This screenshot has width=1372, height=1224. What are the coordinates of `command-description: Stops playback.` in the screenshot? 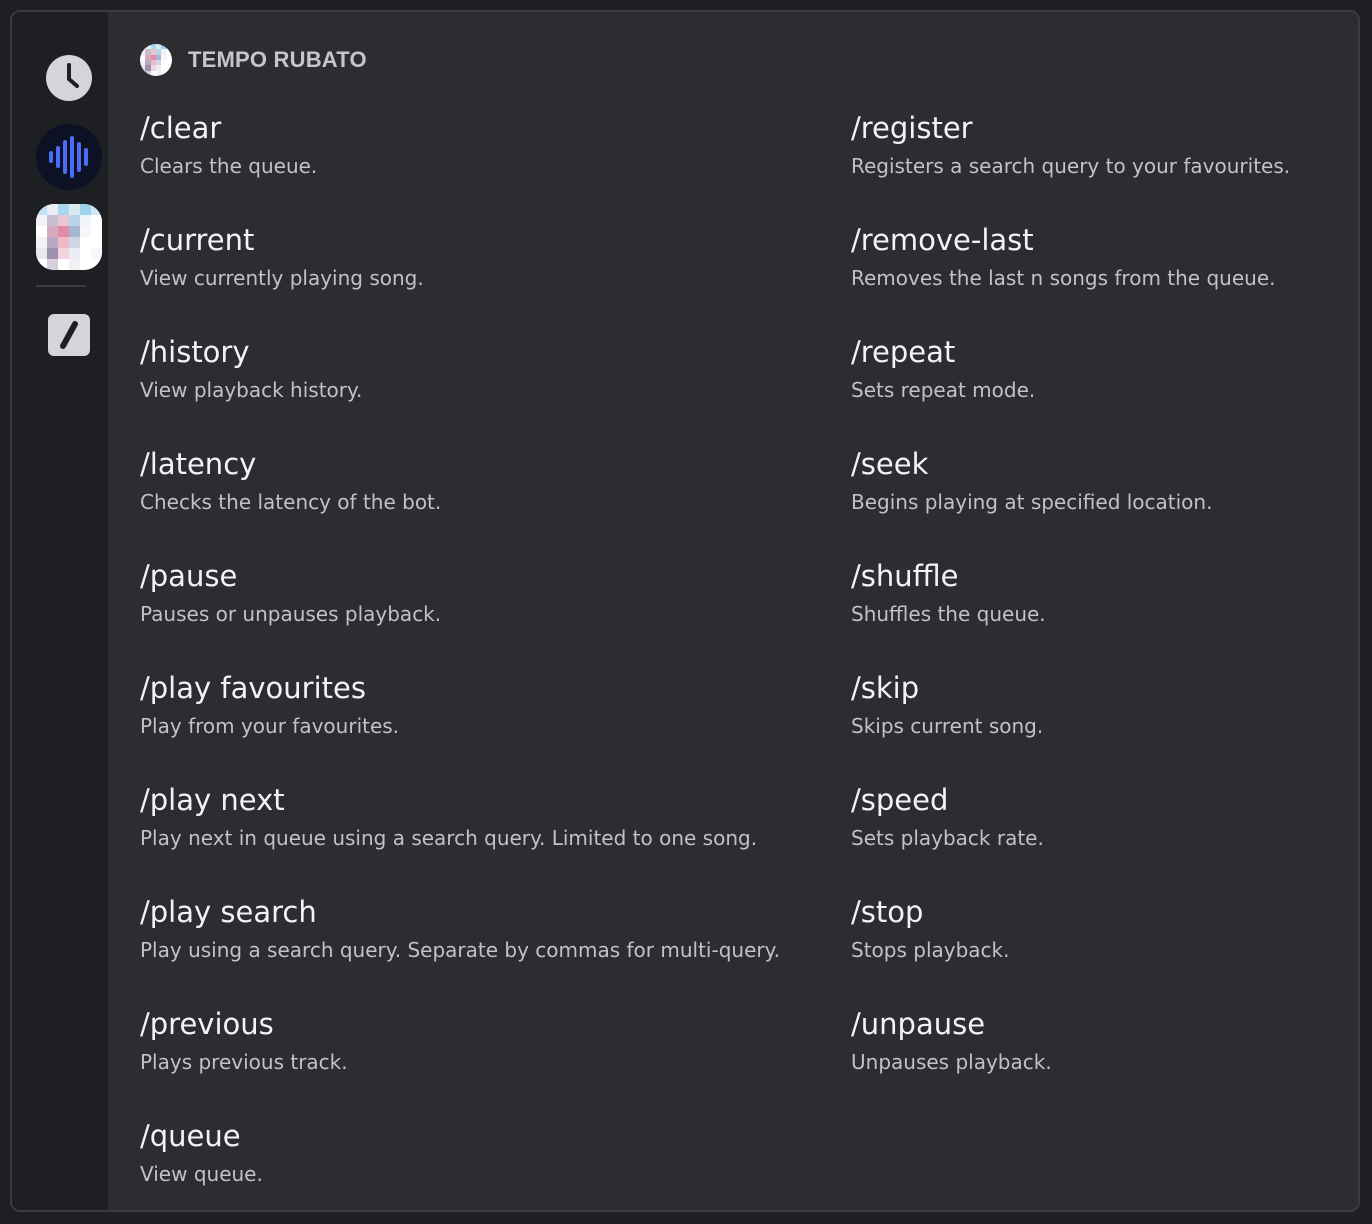 It's located at (930, 950).